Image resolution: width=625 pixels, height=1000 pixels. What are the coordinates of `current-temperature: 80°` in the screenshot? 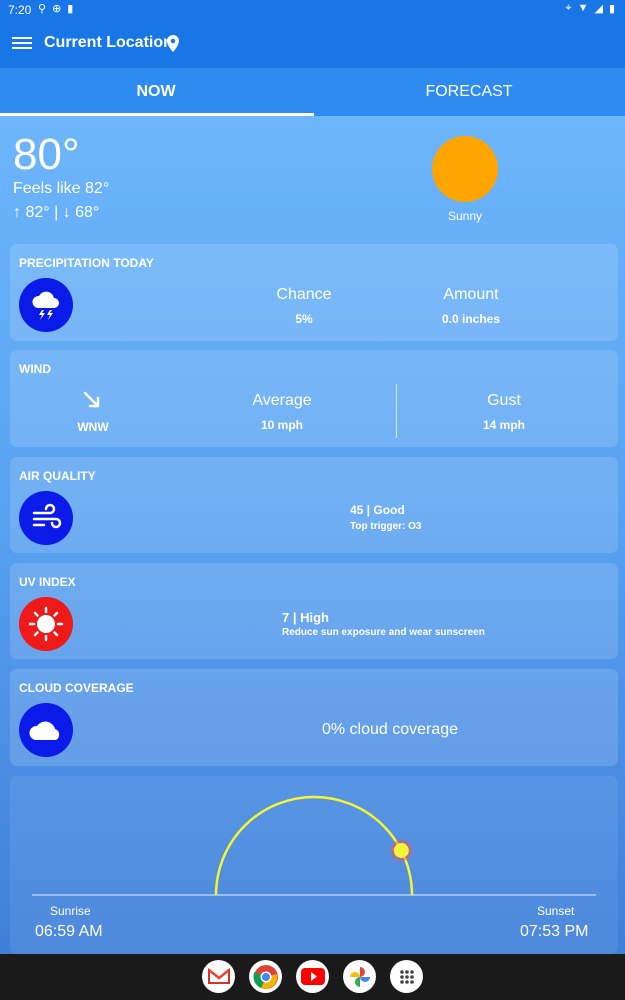 It's located at (46, 154).